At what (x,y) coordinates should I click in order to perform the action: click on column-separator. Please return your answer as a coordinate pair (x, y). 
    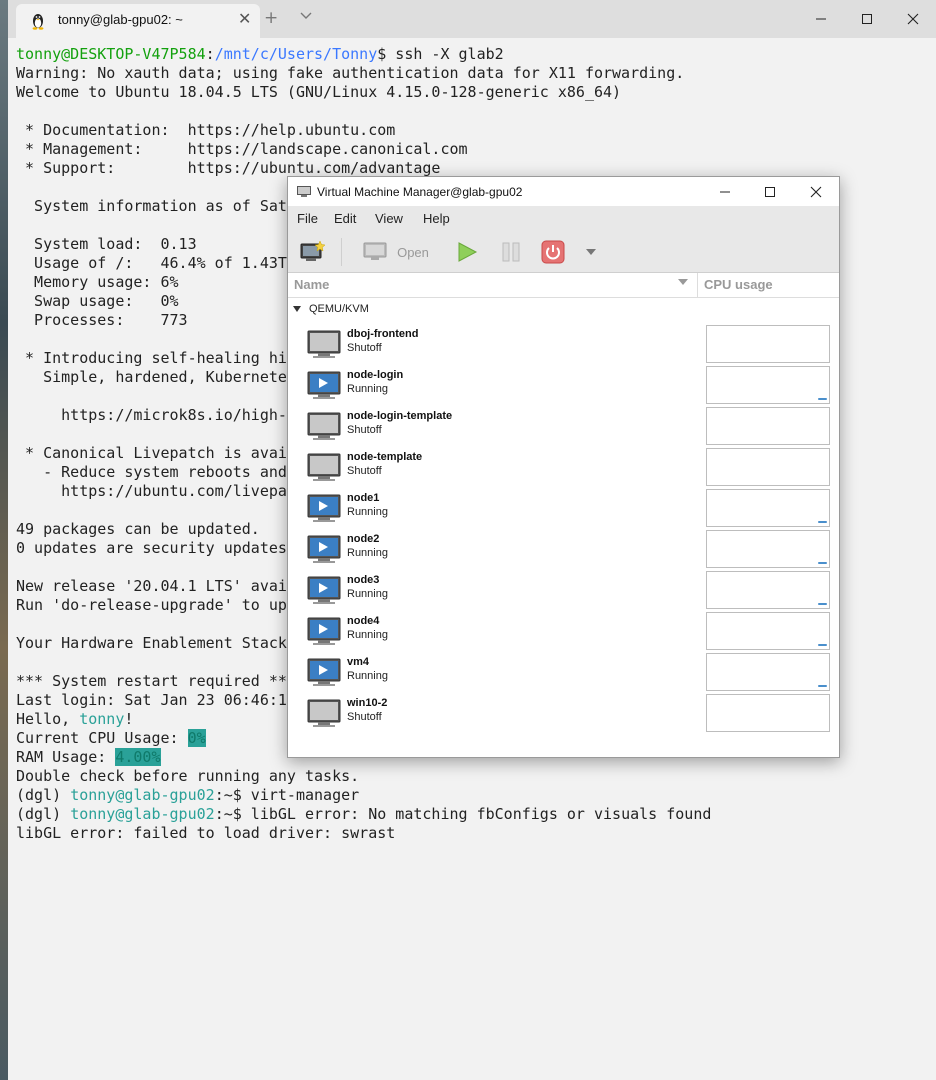
    Looking at the image, I should click on (697, 285).